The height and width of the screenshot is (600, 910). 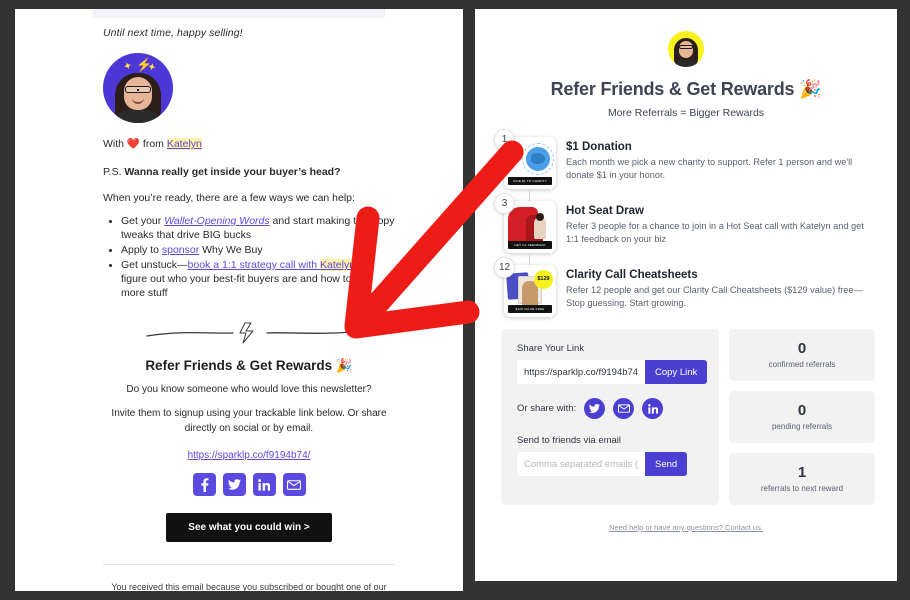 I want to click on tier-heading: Clarity Call Cheatsheets, so click(x=632, y=275).